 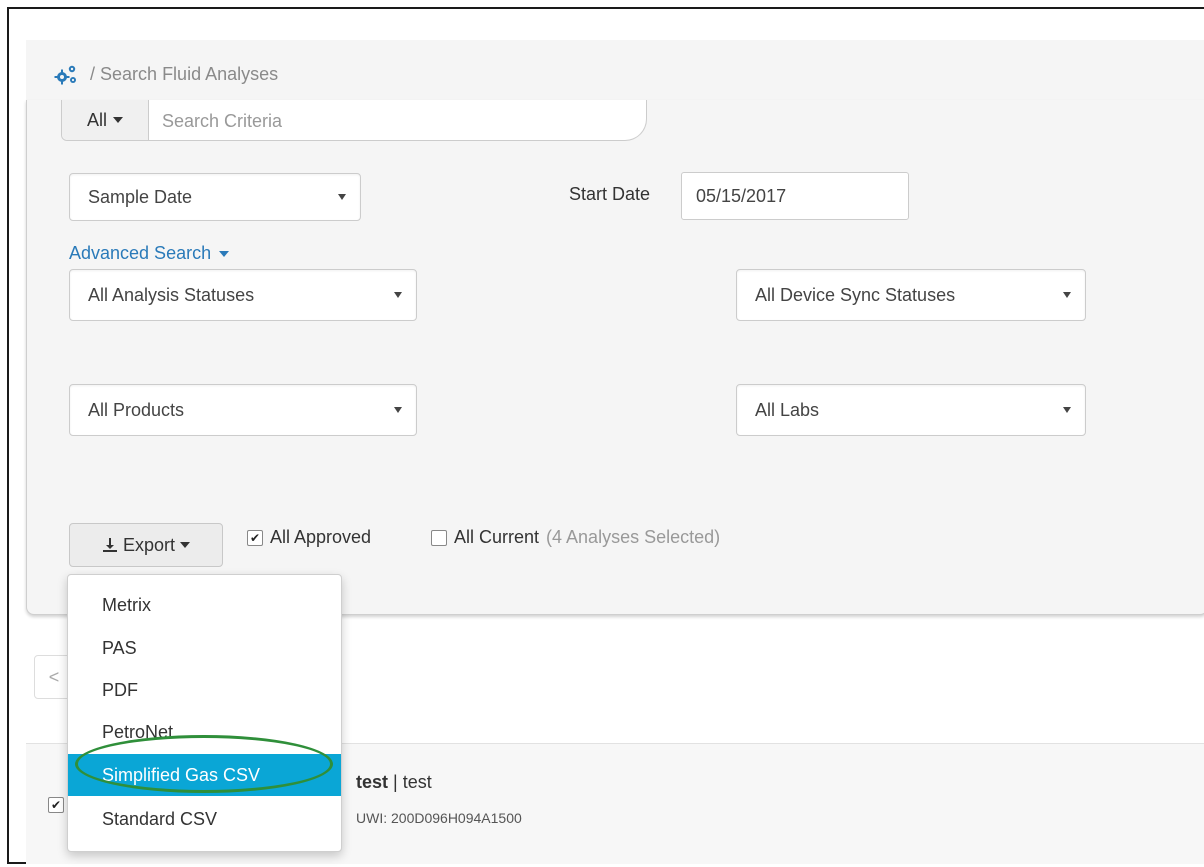 What do you see at coordinates (439, 818) in the screenshot?
I see `result-row-uwi: UWI: 200D096H094A1500` at bounding box center [439, 818].